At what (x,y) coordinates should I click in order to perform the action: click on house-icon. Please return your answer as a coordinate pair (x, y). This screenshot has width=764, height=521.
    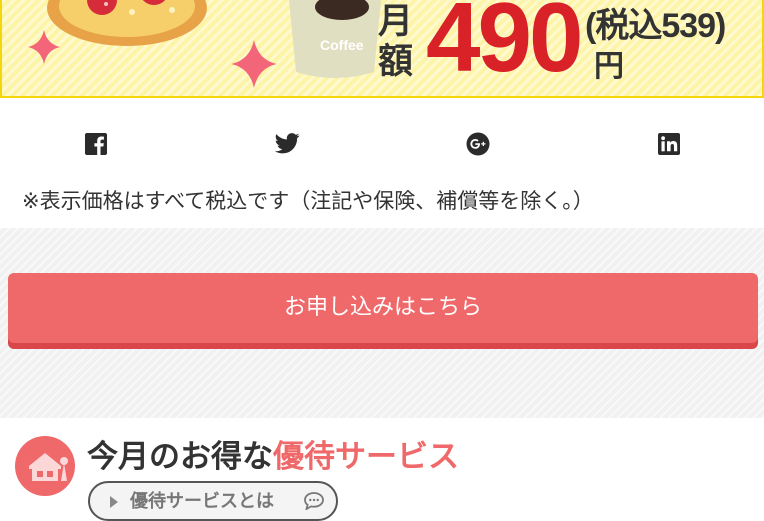
    Looking at the image, I should click on (45, 466).